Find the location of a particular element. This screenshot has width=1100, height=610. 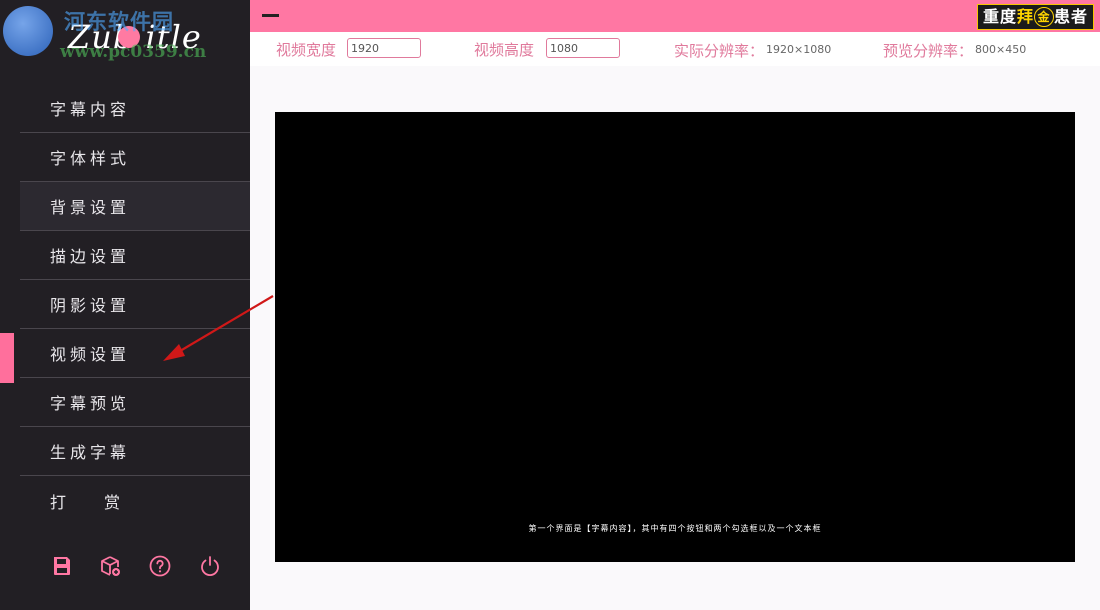

help-icon is located at coordinates (160, 566).